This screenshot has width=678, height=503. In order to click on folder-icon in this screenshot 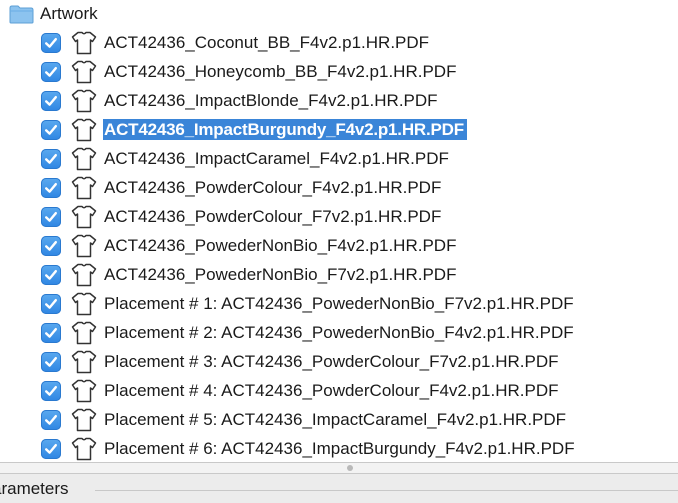, I will do `click(21, 14)`.